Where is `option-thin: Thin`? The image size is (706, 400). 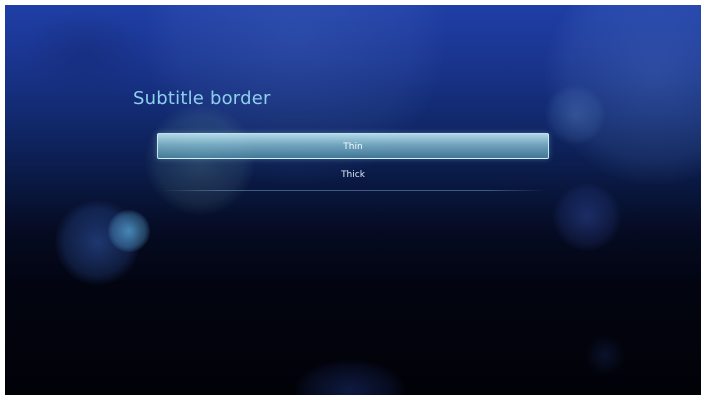
option-thin: Thin is located at coordinates (353, 146).